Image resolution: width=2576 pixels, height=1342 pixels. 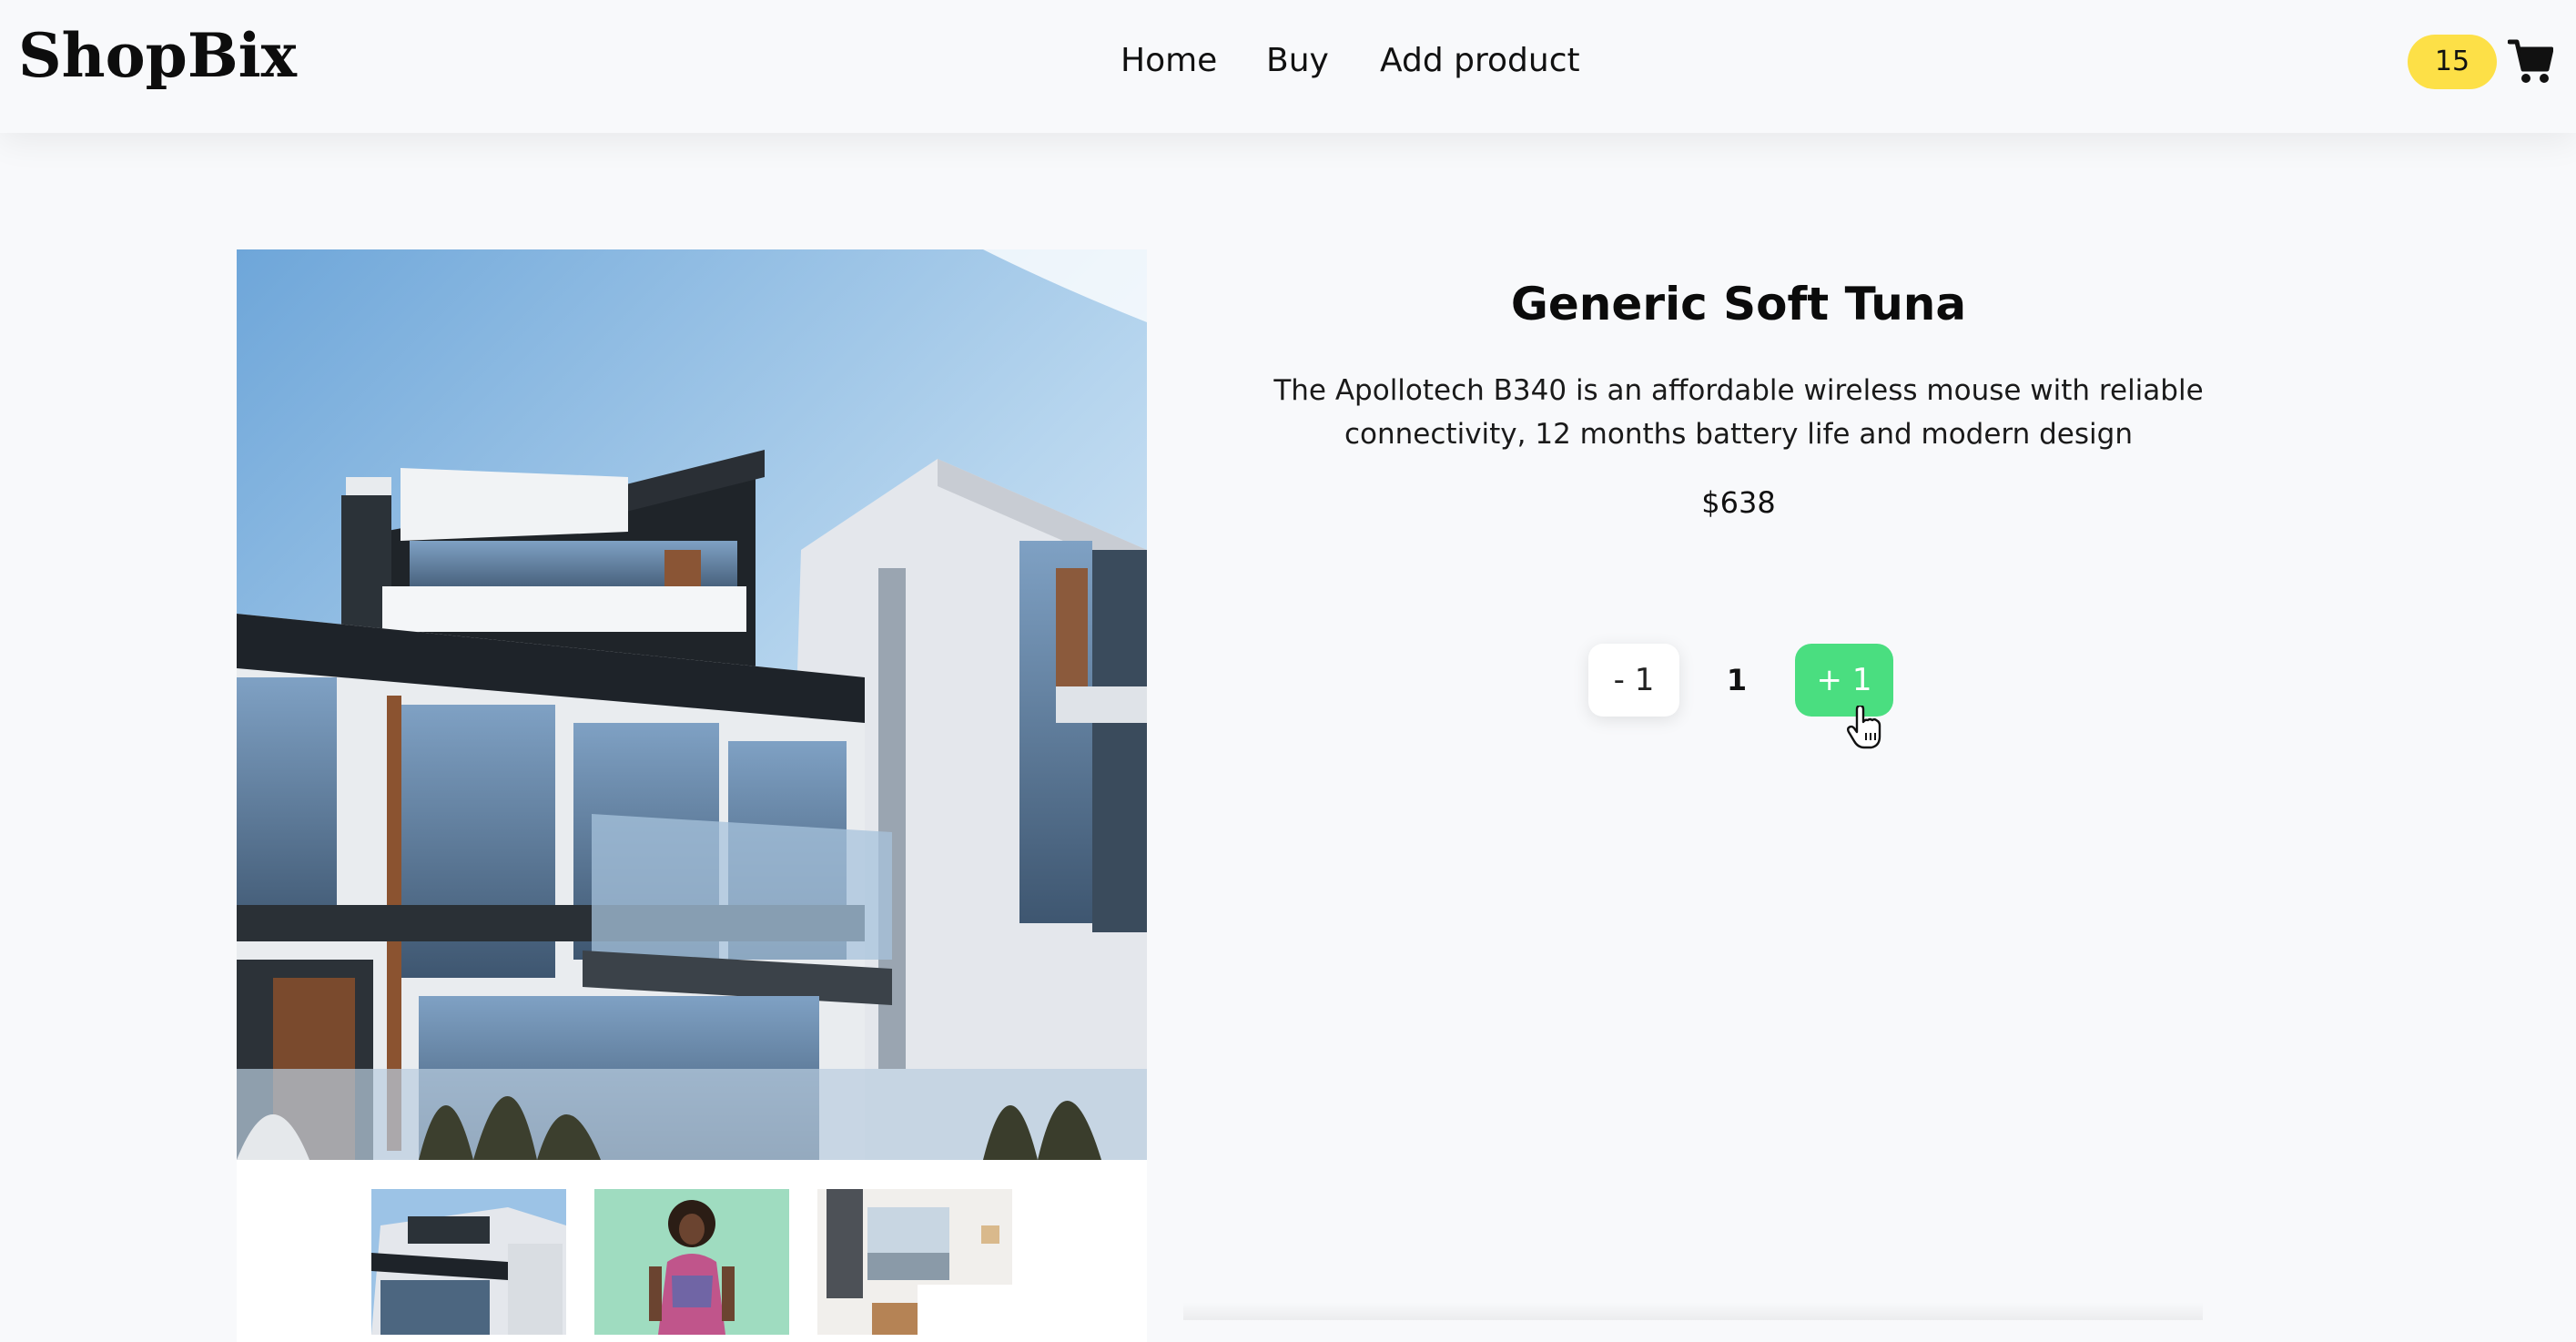 I want to click on nav-link-buy: Buy, so click(x=1297, y=61).